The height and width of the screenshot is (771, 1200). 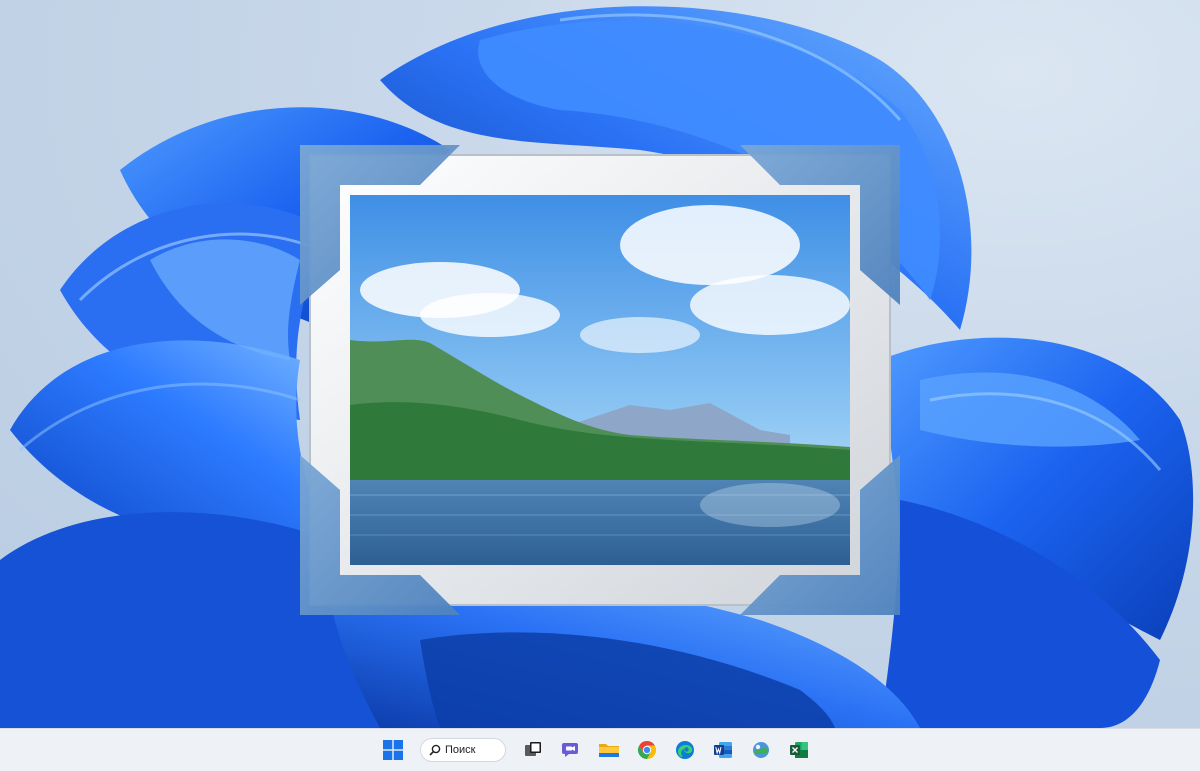 I want to click on windows-logo-icon, so click(x=393, y=750).